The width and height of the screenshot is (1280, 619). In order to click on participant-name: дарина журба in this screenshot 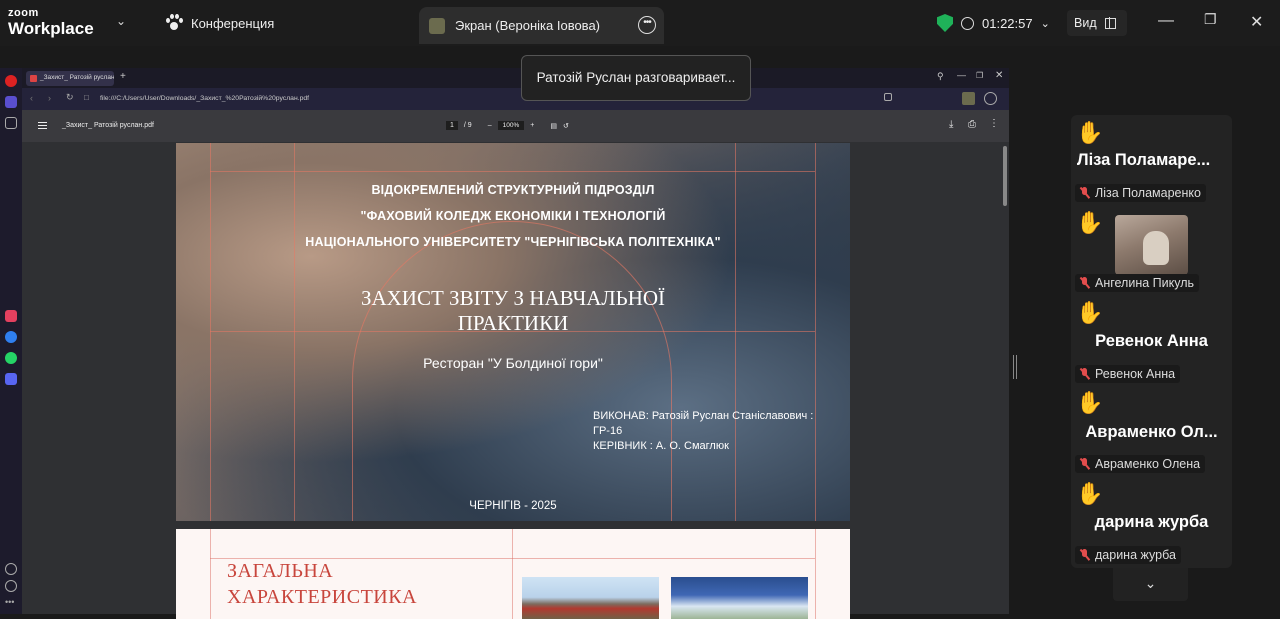, I will do `click(1135, 555)`.